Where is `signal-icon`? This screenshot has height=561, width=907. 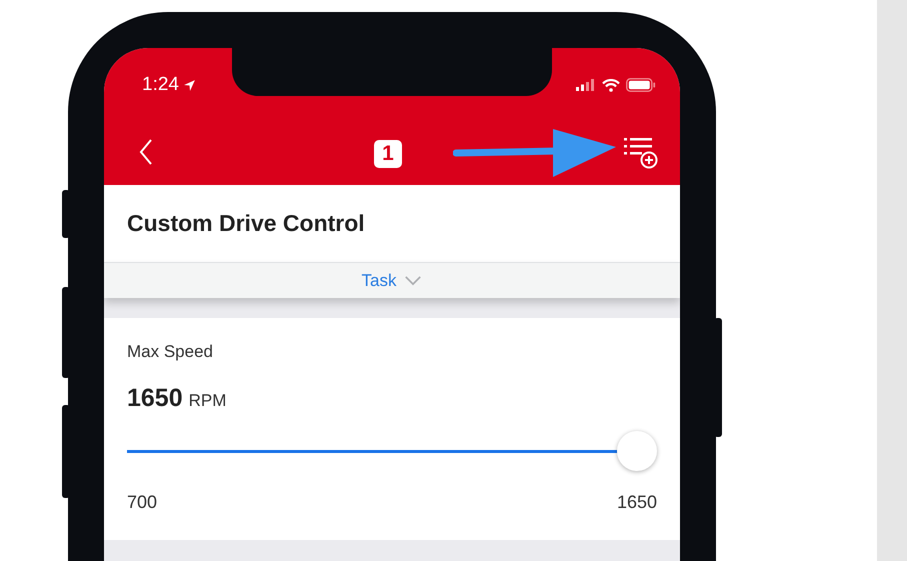 signal-icon is located at coordinates (586, 85).